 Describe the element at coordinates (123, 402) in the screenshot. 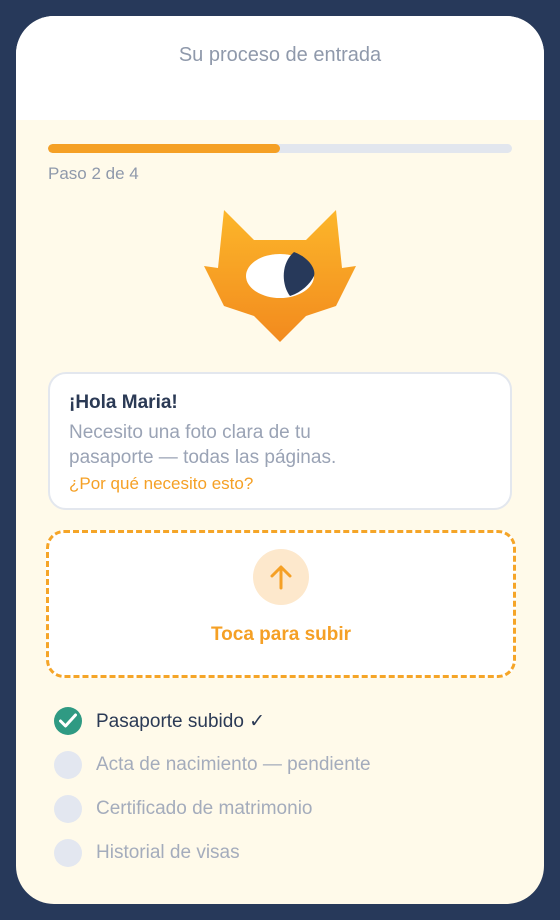

I see `greeting-text: ¡Hola Maria!` at that location.